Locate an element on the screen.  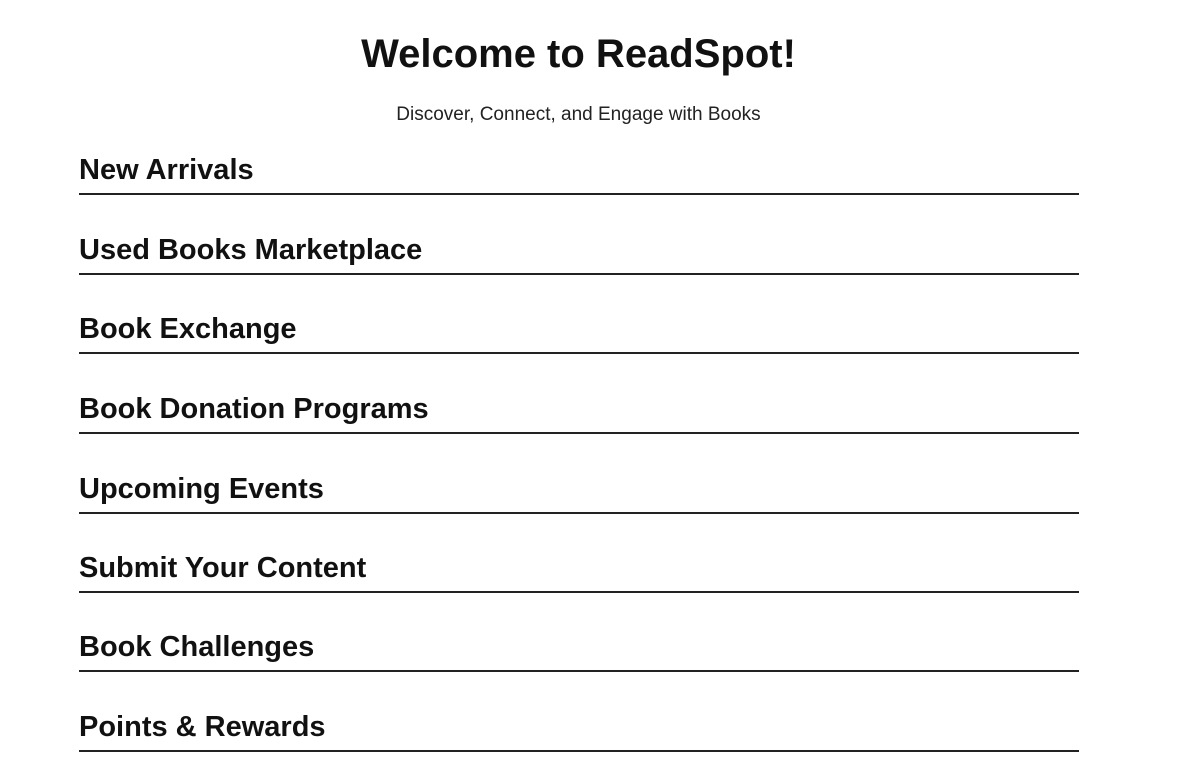
section-heading: Points & Rewards is located at coordinates (202, 727).